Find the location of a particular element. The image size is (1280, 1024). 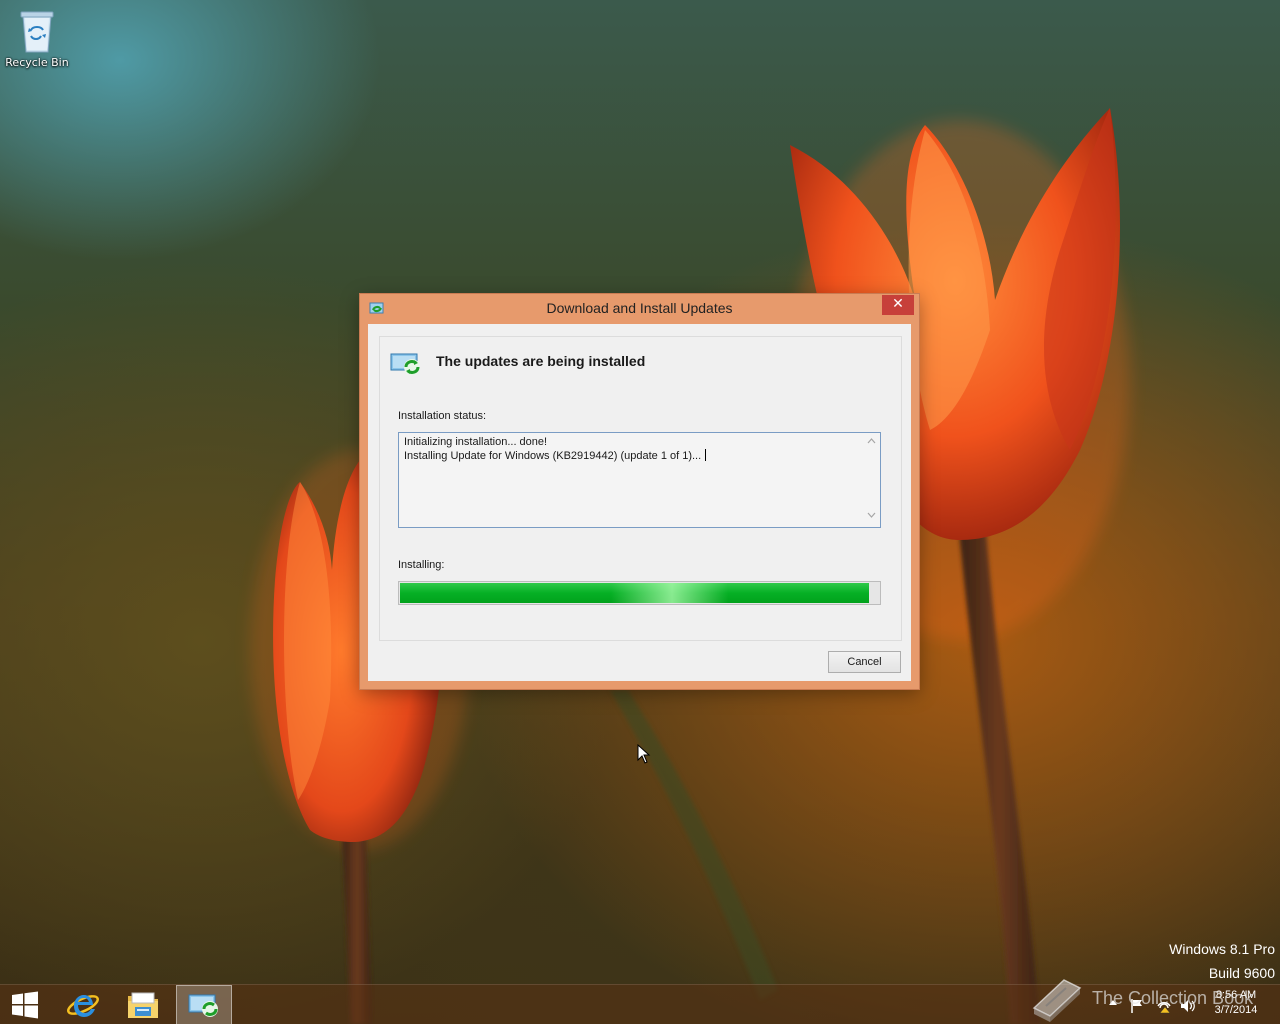

status-scrollbar is located at coordinates (871, 480).